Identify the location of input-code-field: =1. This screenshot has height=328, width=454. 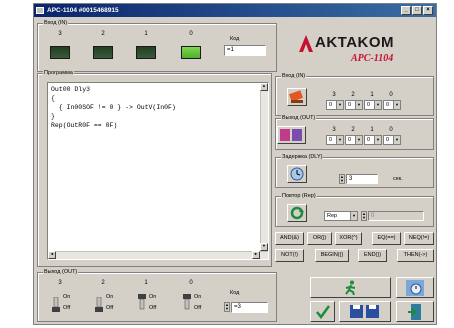
(245, 50).